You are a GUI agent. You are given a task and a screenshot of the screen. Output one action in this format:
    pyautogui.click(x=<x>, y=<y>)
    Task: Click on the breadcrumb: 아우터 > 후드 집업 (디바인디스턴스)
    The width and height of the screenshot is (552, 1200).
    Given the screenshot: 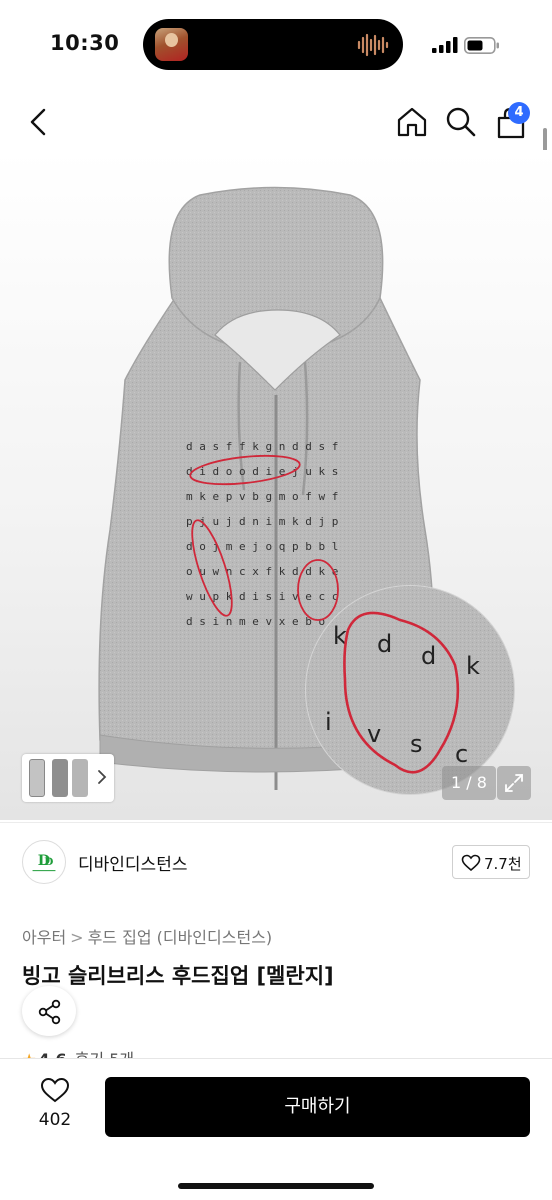 What is the action you would take?
    pyautogui.click(x=147, y=936)
    